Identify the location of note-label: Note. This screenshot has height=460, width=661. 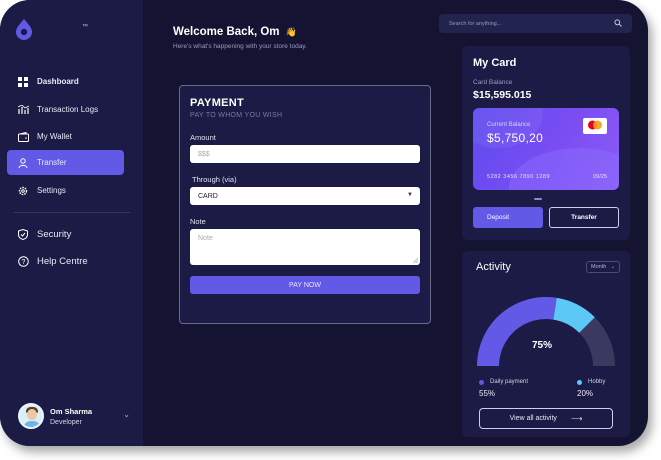
(198, 221).